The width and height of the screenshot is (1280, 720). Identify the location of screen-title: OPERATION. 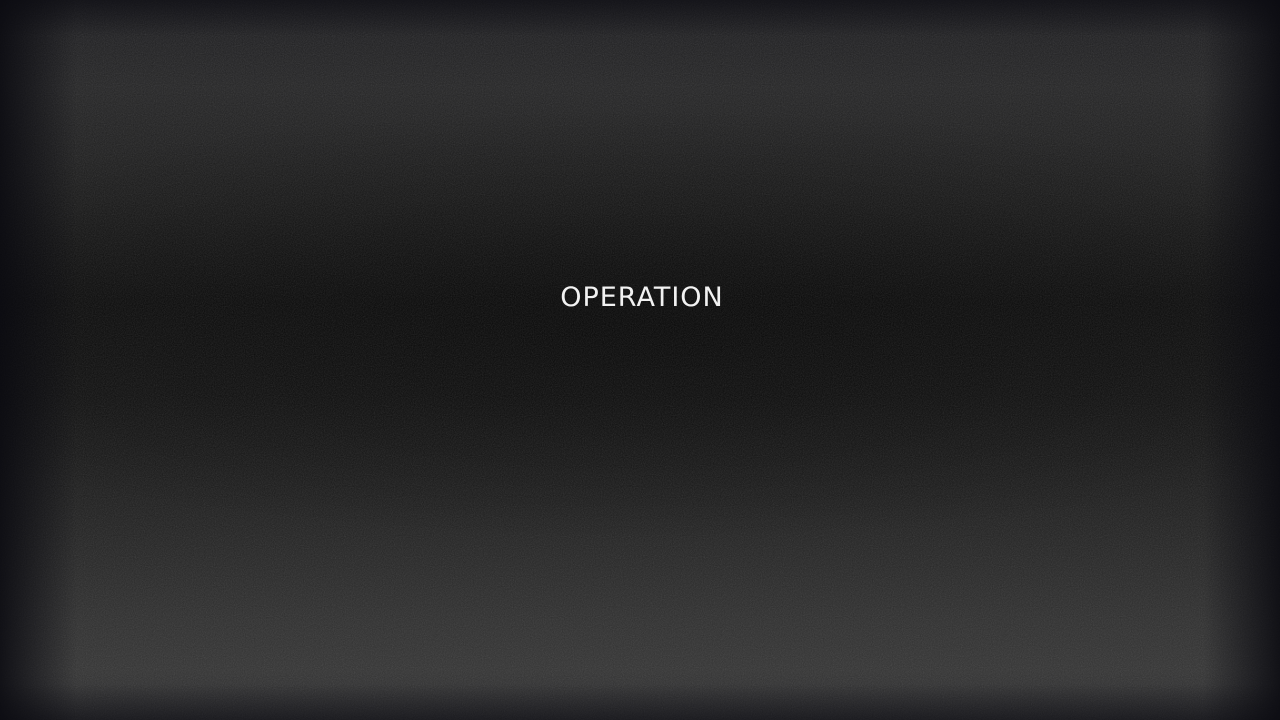
(642, 297).